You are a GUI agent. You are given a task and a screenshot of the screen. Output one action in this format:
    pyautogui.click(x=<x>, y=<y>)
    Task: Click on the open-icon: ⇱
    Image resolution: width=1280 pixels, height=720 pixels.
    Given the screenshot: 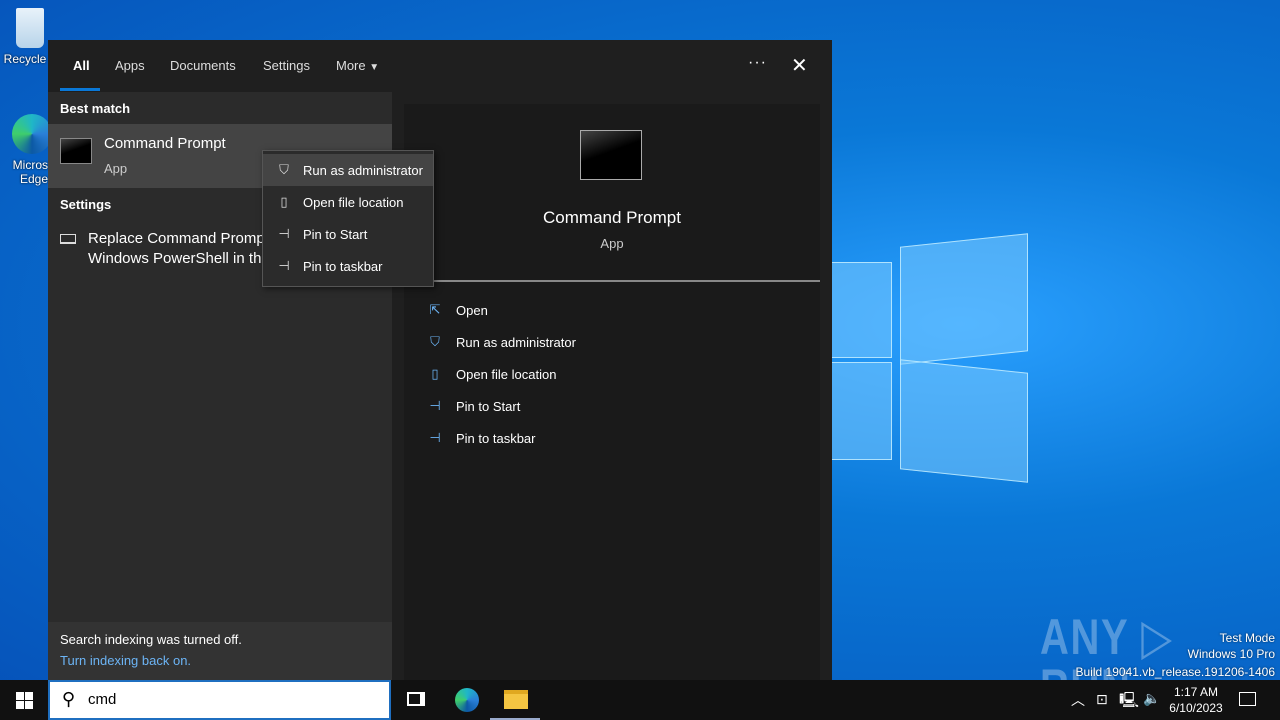 What is the action you would take?
    pyautogui.click(x=435, y=309)
    